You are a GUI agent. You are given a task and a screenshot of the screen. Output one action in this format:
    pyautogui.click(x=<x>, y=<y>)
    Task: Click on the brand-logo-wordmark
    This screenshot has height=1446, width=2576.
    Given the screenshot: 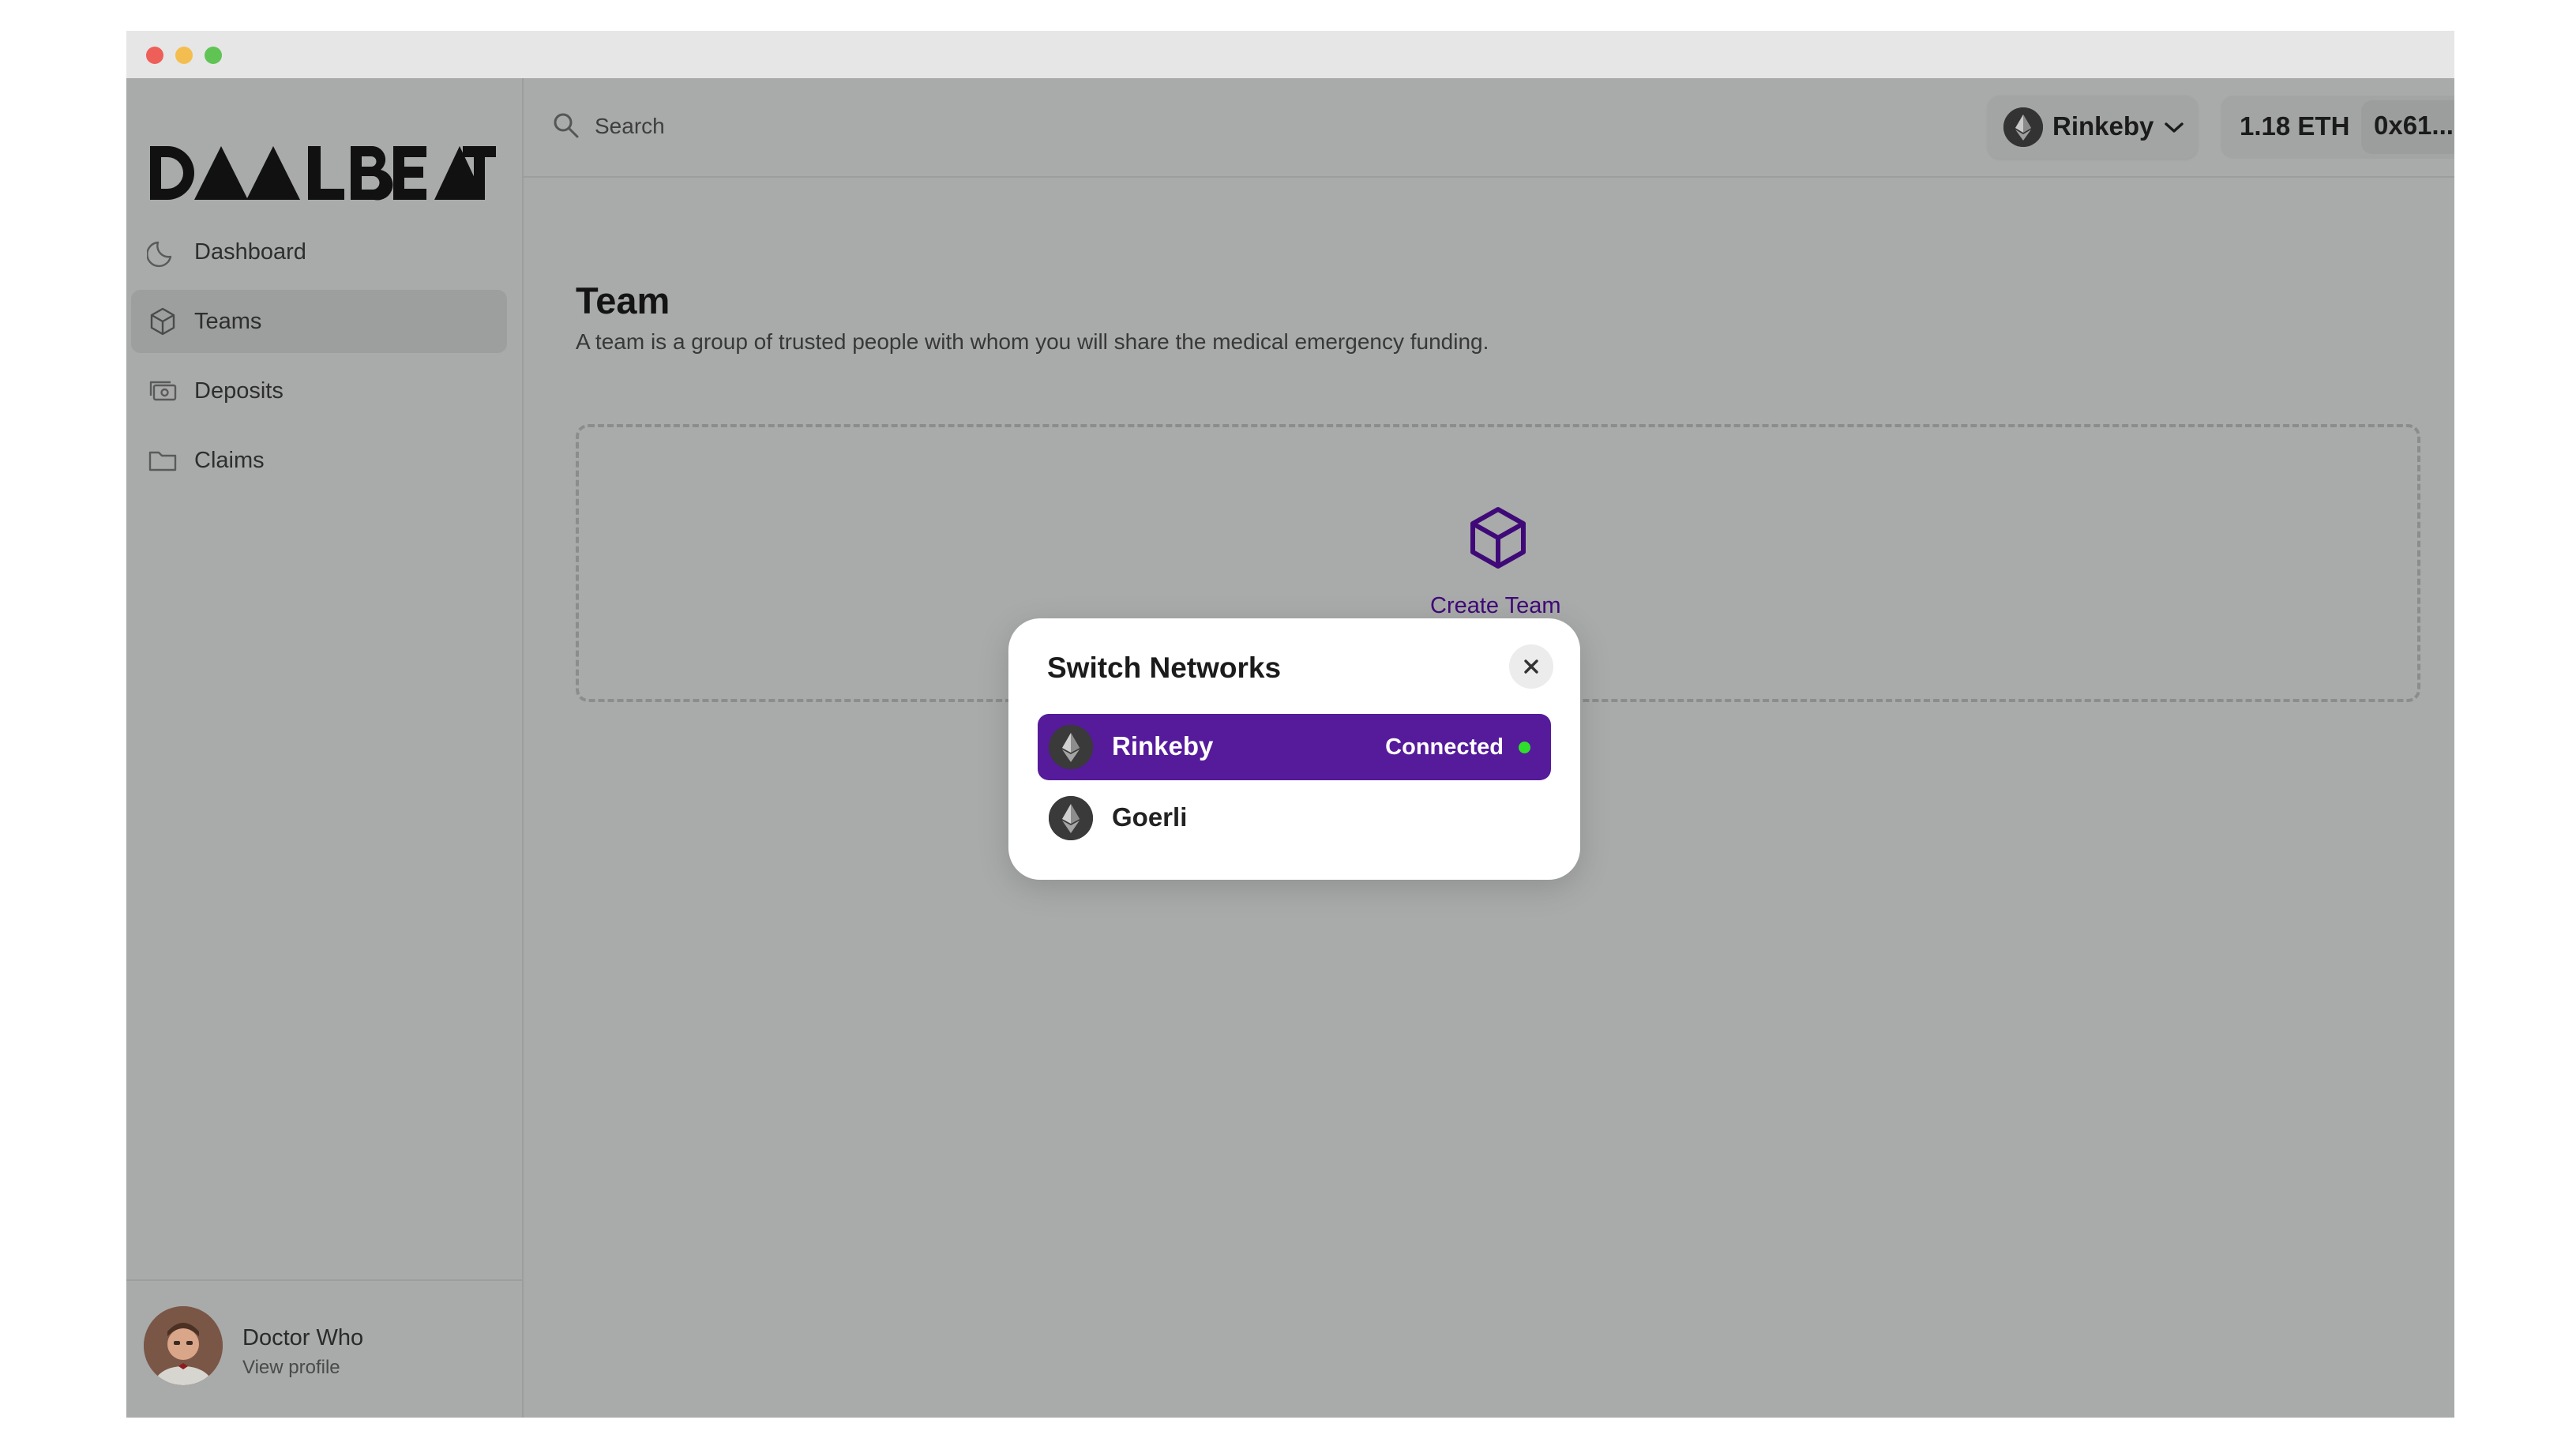 What is the action you would take?
    pyautogui.click(x=323, y=173)
    